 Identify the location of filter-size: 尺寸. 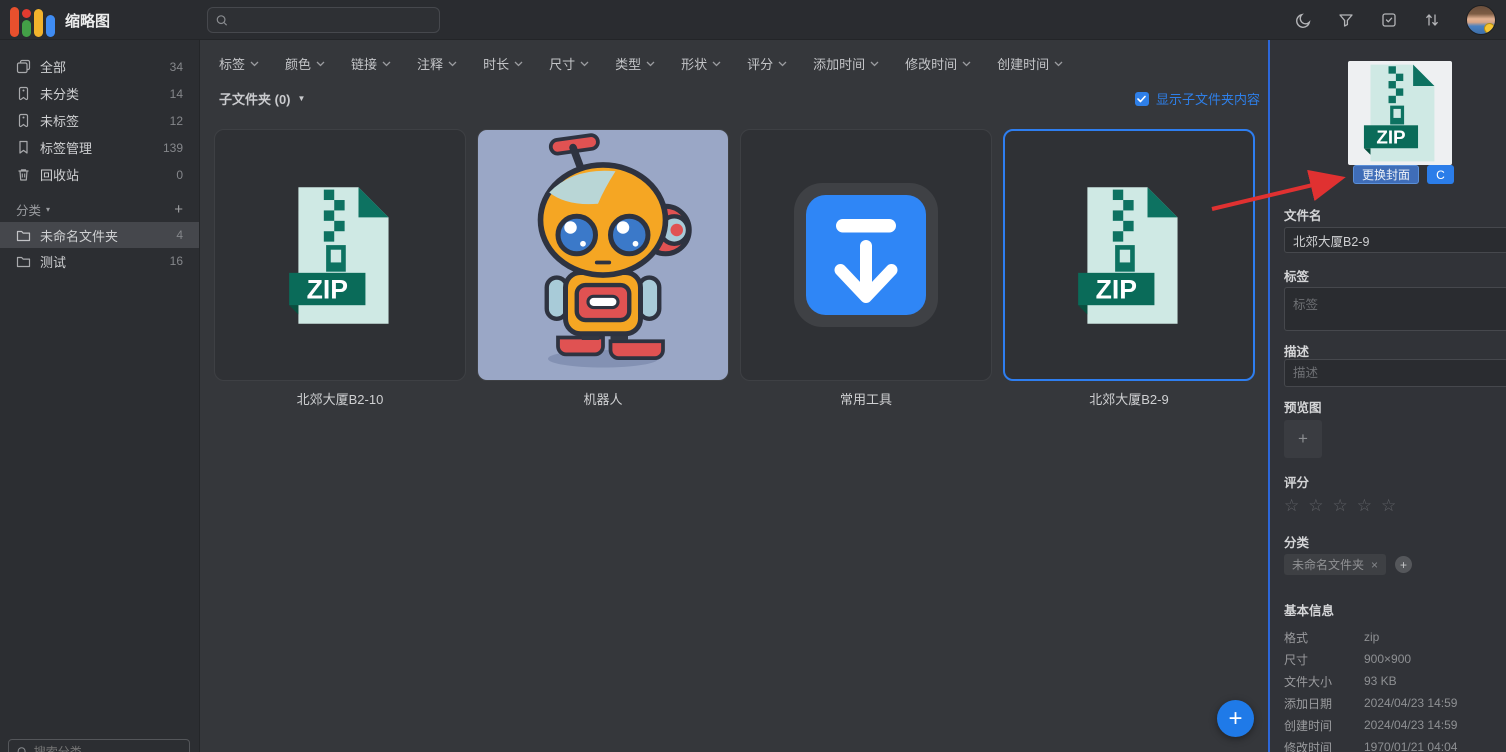
(569, 63).